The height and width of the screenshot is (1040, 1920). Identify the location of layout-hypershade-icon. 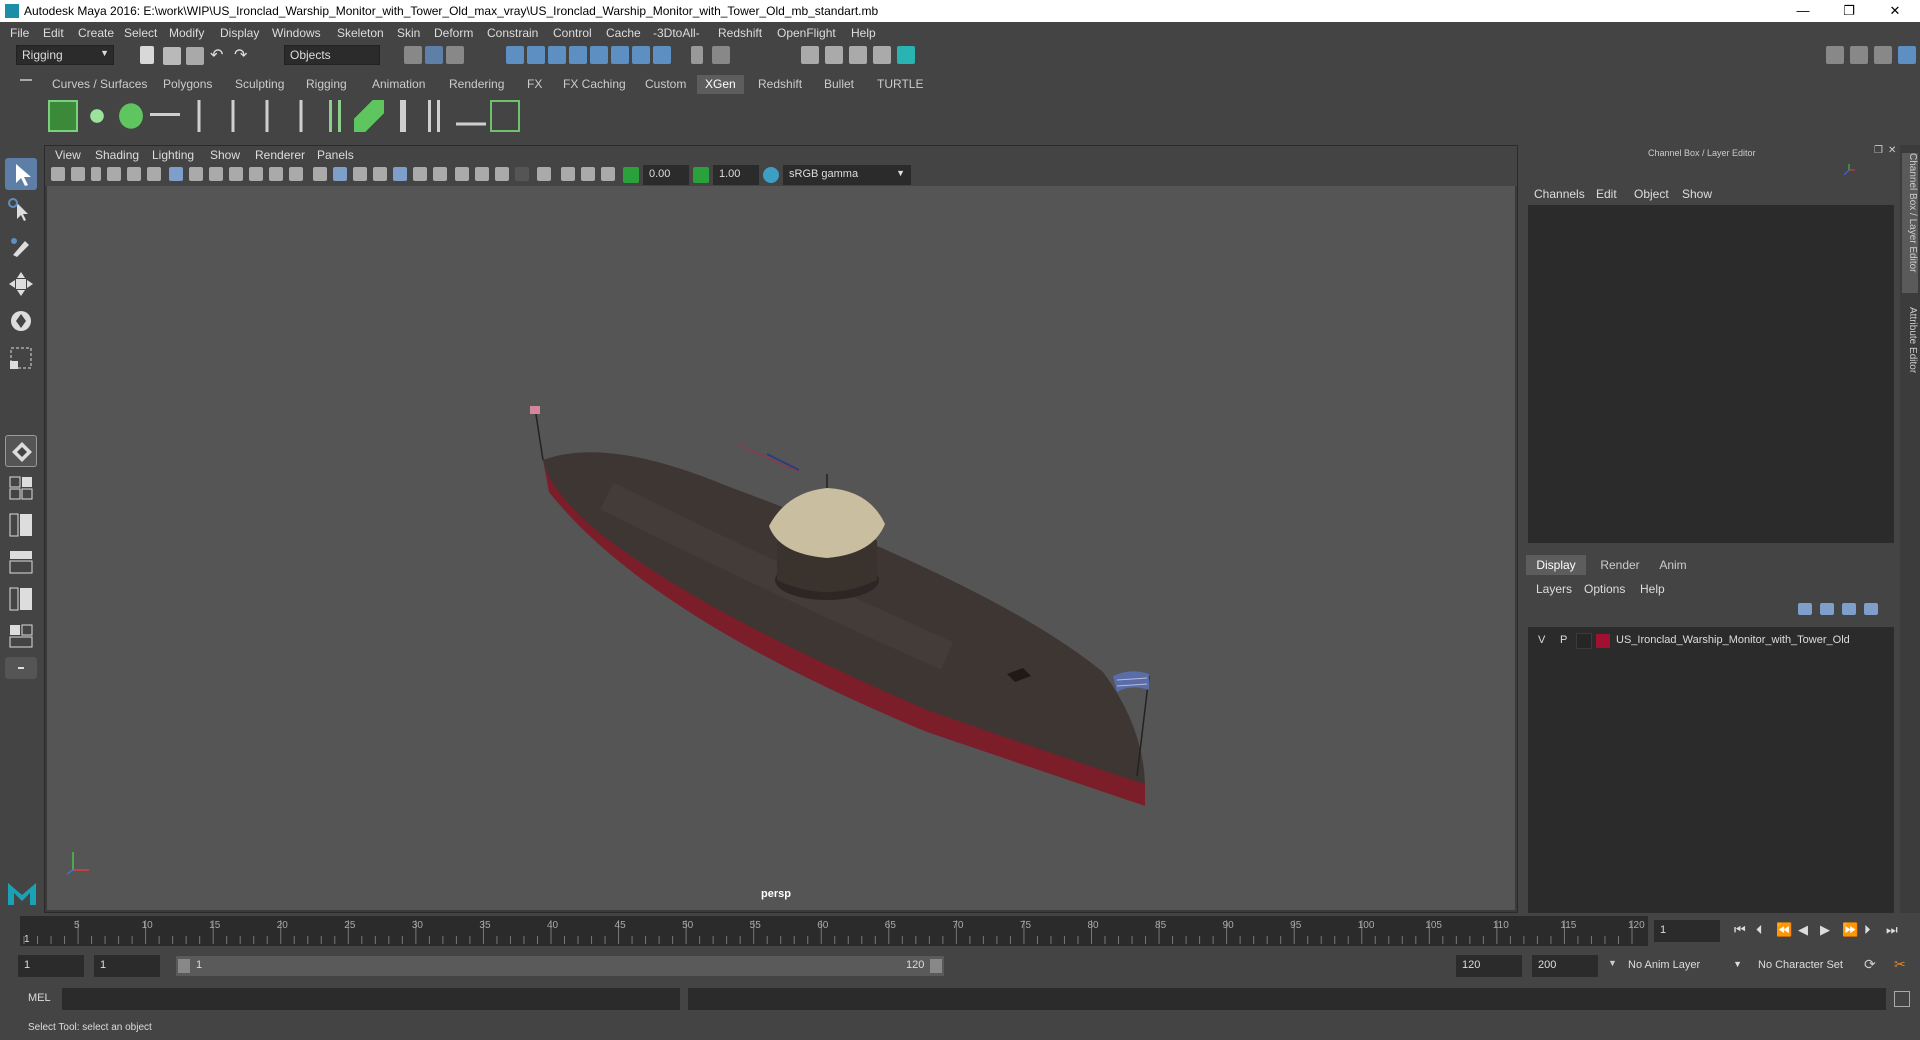
(21, 636).